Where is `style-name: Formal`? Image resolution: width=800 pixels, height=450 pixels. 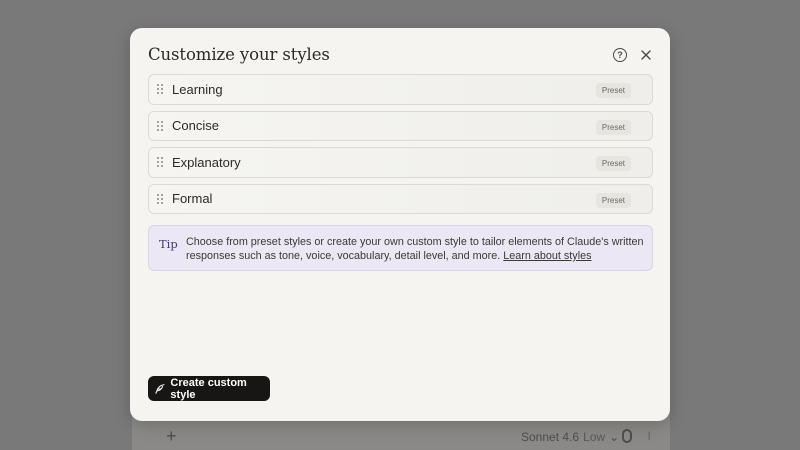
style-name: Formal is located at coordinates (192, 199).